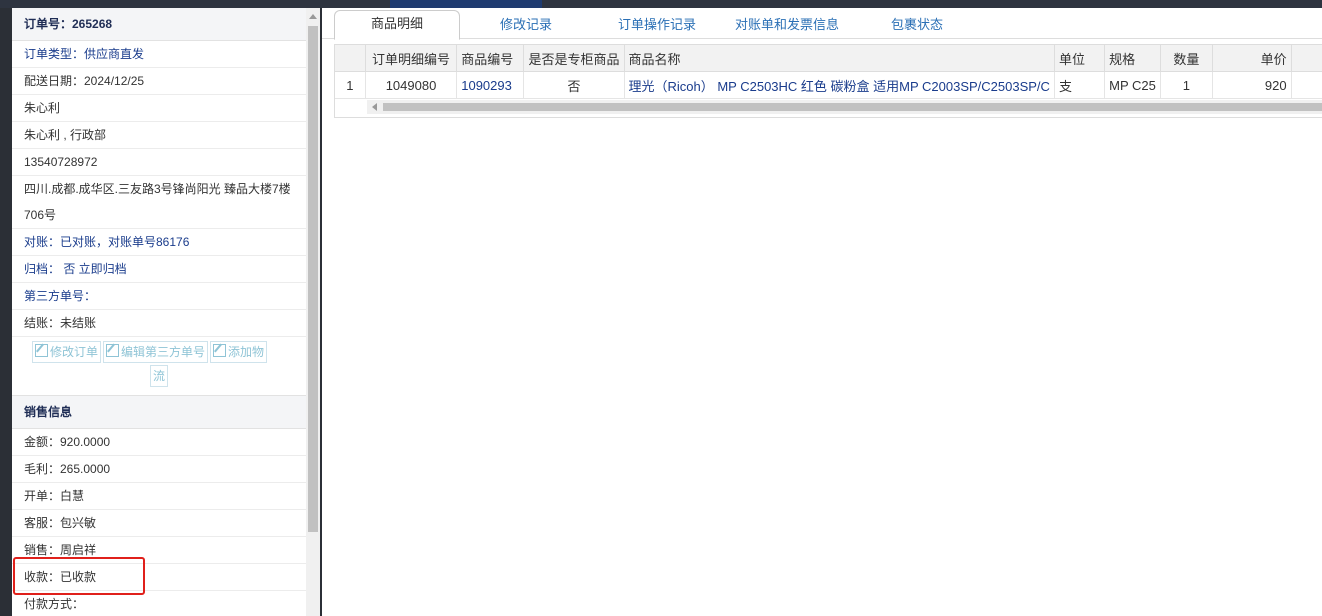  What do you see at coordinates (159, 135) in the screenshot?
I see `contact-department: 朱心利 , 行政部` at bounding box center [159, 135].